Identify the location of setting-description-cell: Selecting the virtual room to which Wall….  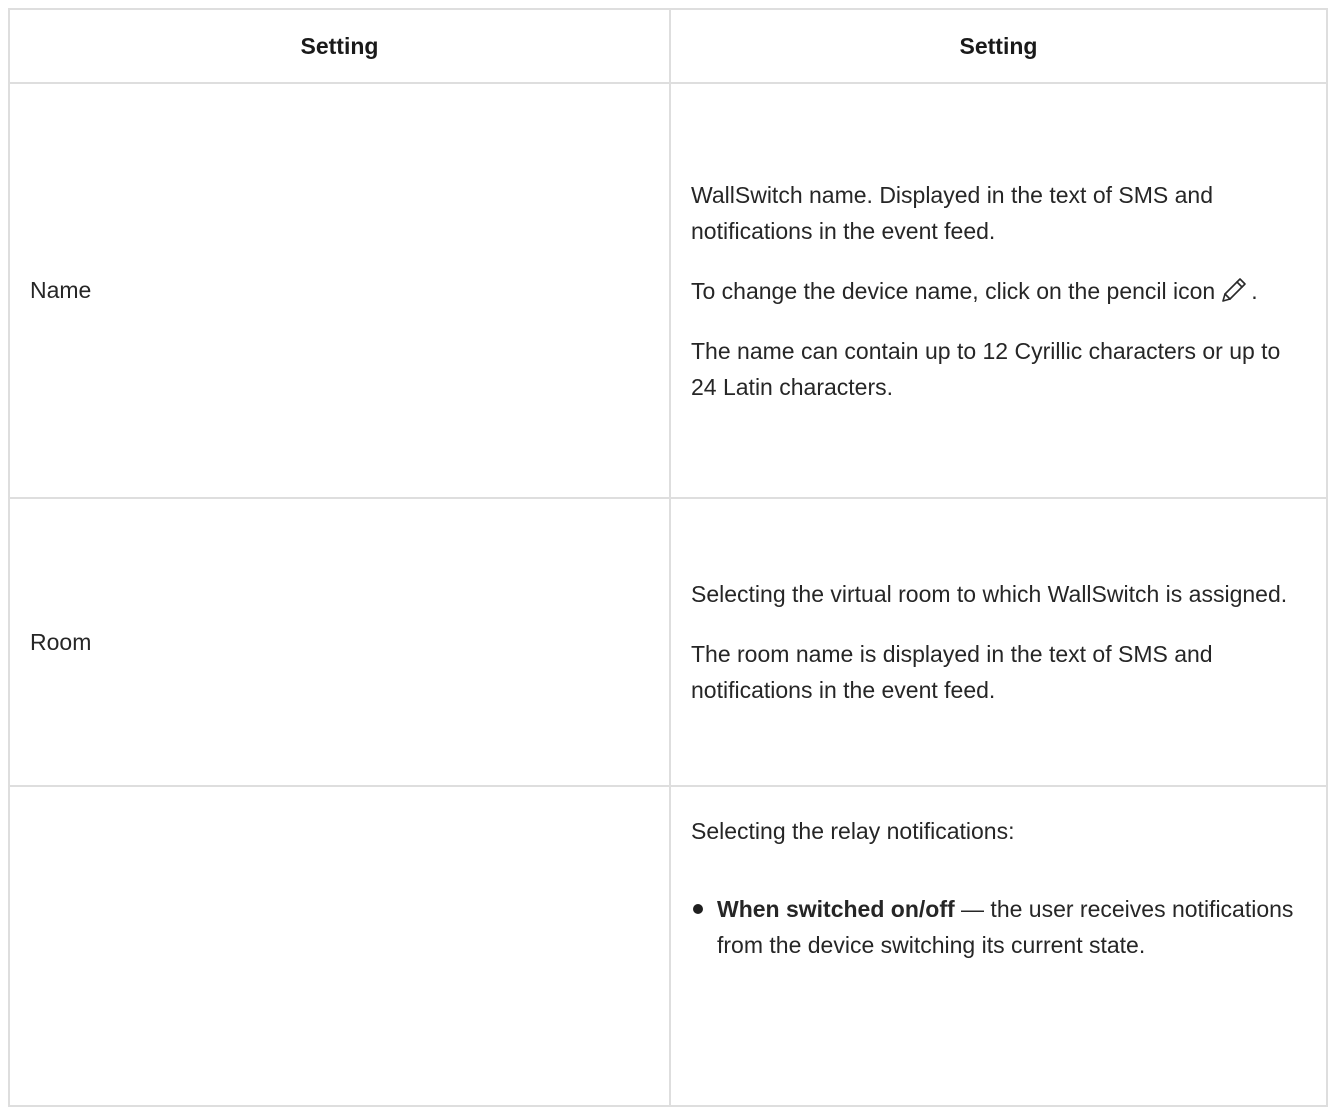
(998, 642).